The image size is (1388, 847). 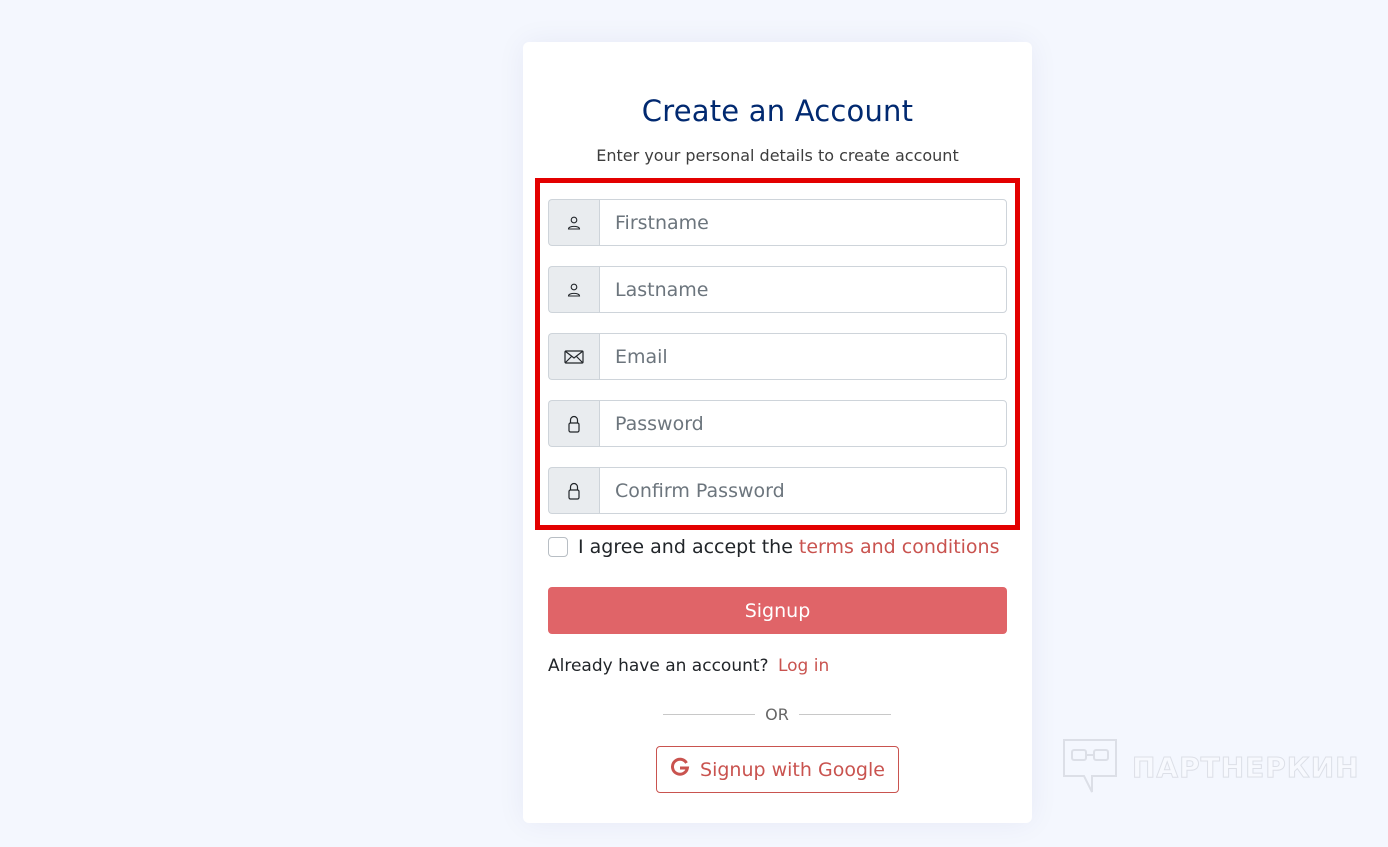 I want to click on google-signup-button: Signup with Google, so click(x=777, y=769).